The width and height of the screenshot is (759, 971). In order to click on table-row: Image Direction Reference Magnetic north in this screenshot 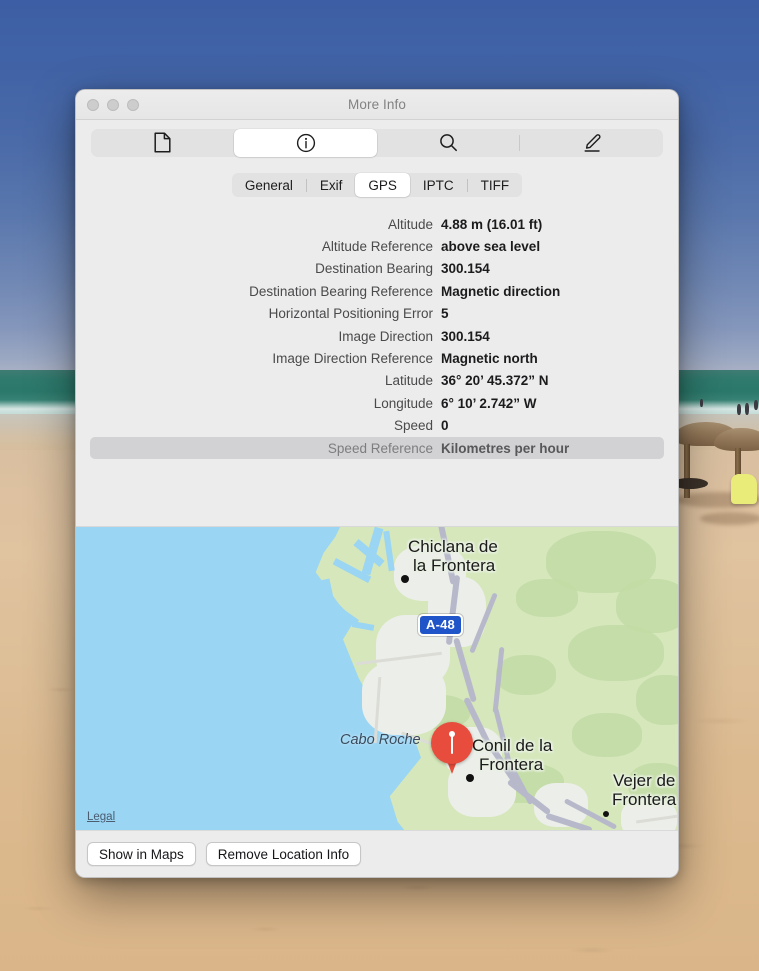, I will do `click(377, 358)`.